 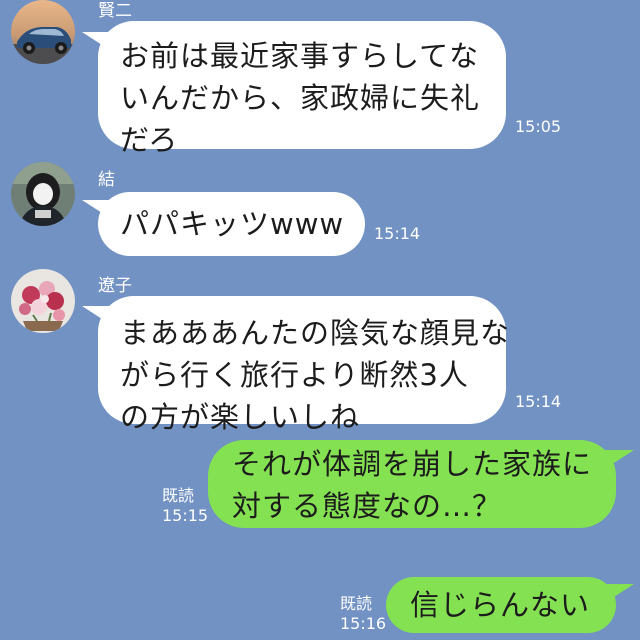 I want to click on message-bubble: お前は最近家事すらしてな いんだから、家政婦に失礼 だろ, so click(x=302, y=89).